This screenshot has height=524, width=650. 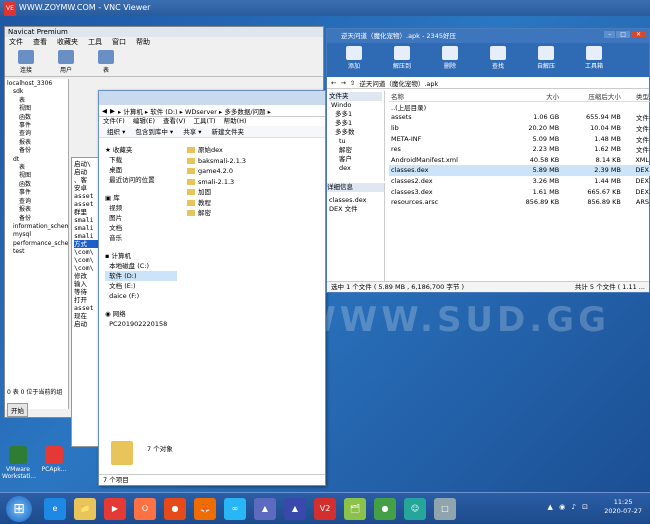 What do you see at coordinates (116, 131) in the screenshot?
I see `organize-button: 组织 ▾` at bounding box center [116, 131].